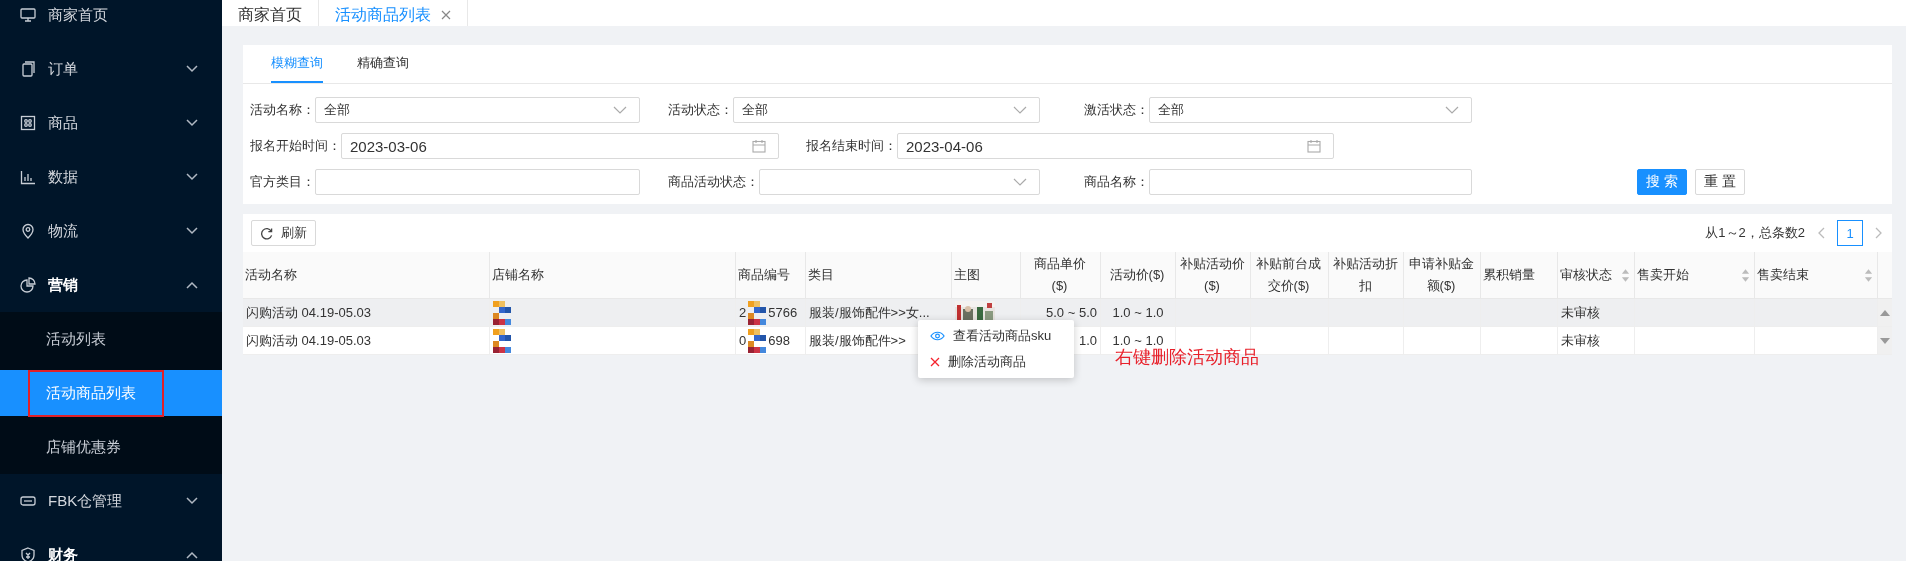  Describe the element at coordinates (28, 15) in the screenshot. I see `monitor-icon` at that location.